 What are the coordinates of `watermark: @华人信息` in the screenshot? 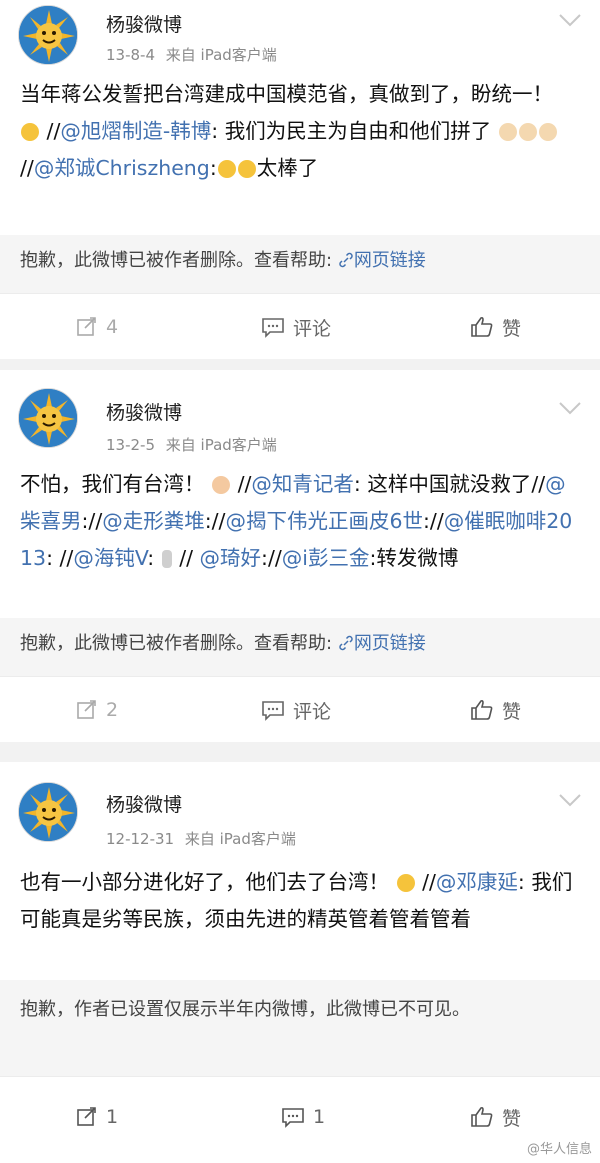 It's located at (559, 1149).